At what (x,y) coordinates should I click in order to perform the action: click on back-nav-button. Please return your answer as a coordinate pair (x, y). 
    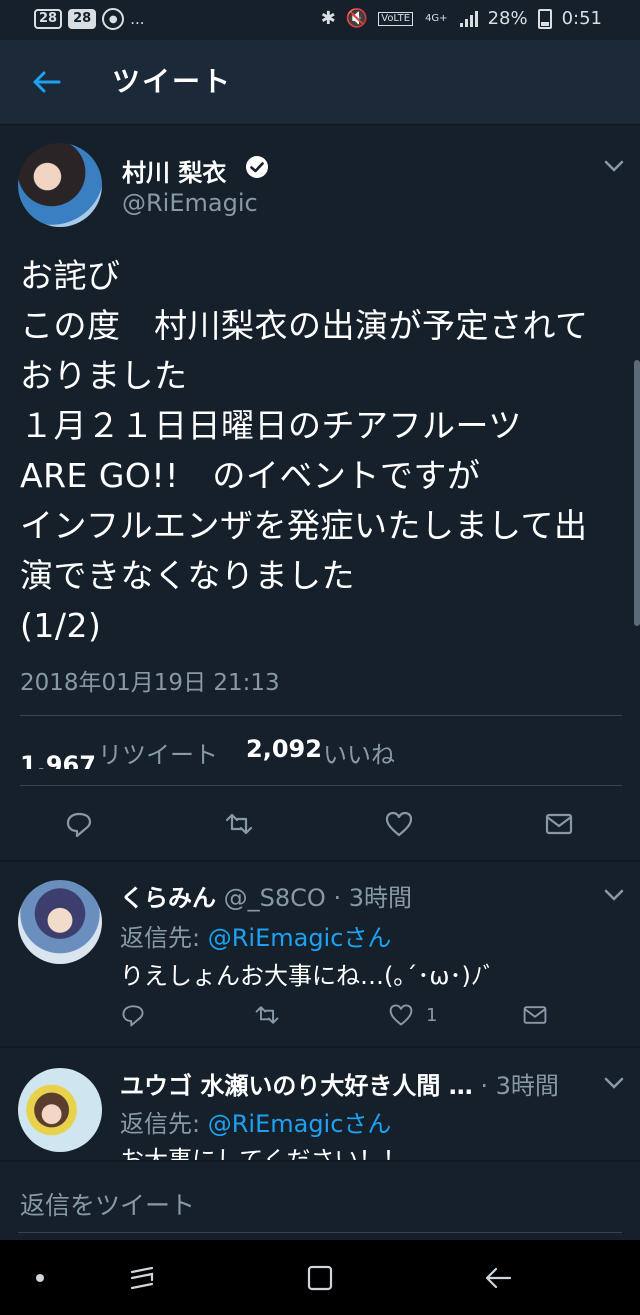
    Looking at the image, I should click on (498, 1278).